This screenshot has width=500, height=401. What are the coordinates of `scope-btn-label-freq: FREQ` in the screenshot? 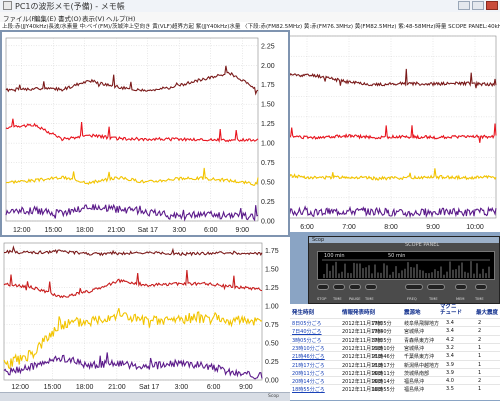 It's located at (412, 299).